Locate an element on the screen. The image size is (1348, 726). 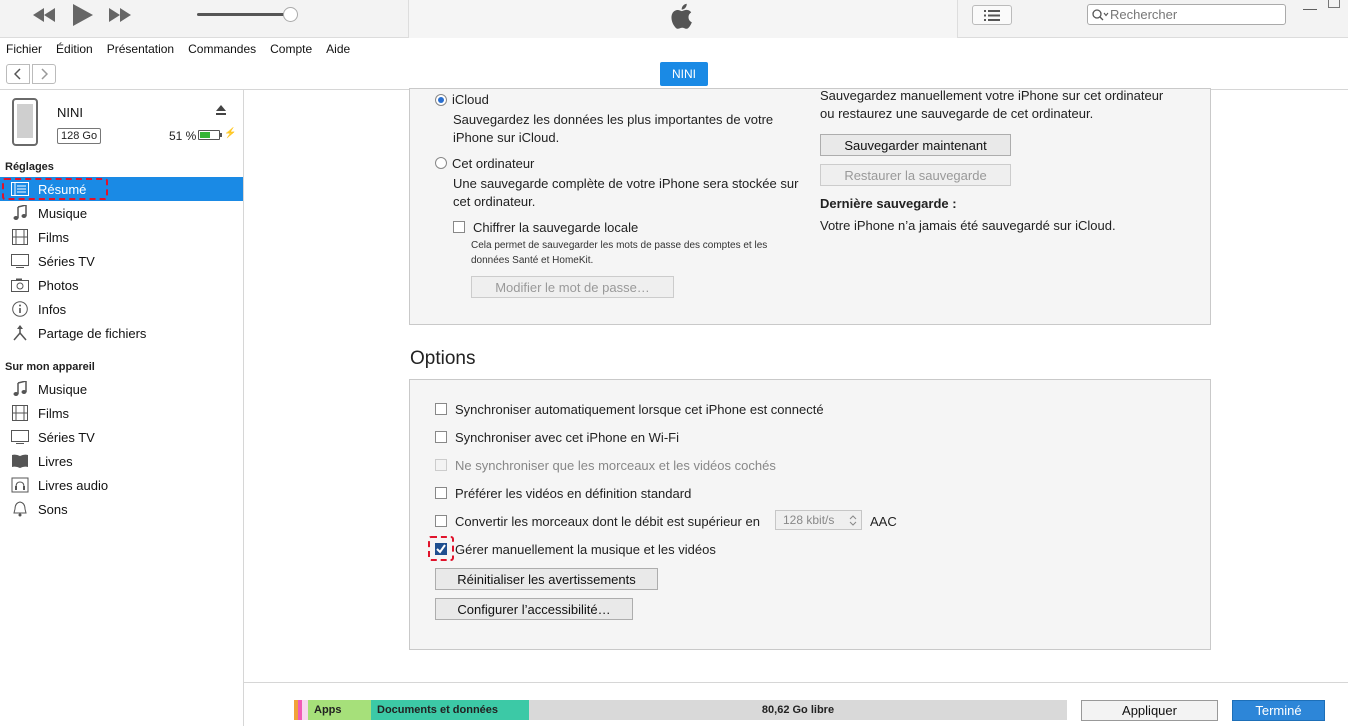
checkmark-icon is located at coordinates (441, 549).